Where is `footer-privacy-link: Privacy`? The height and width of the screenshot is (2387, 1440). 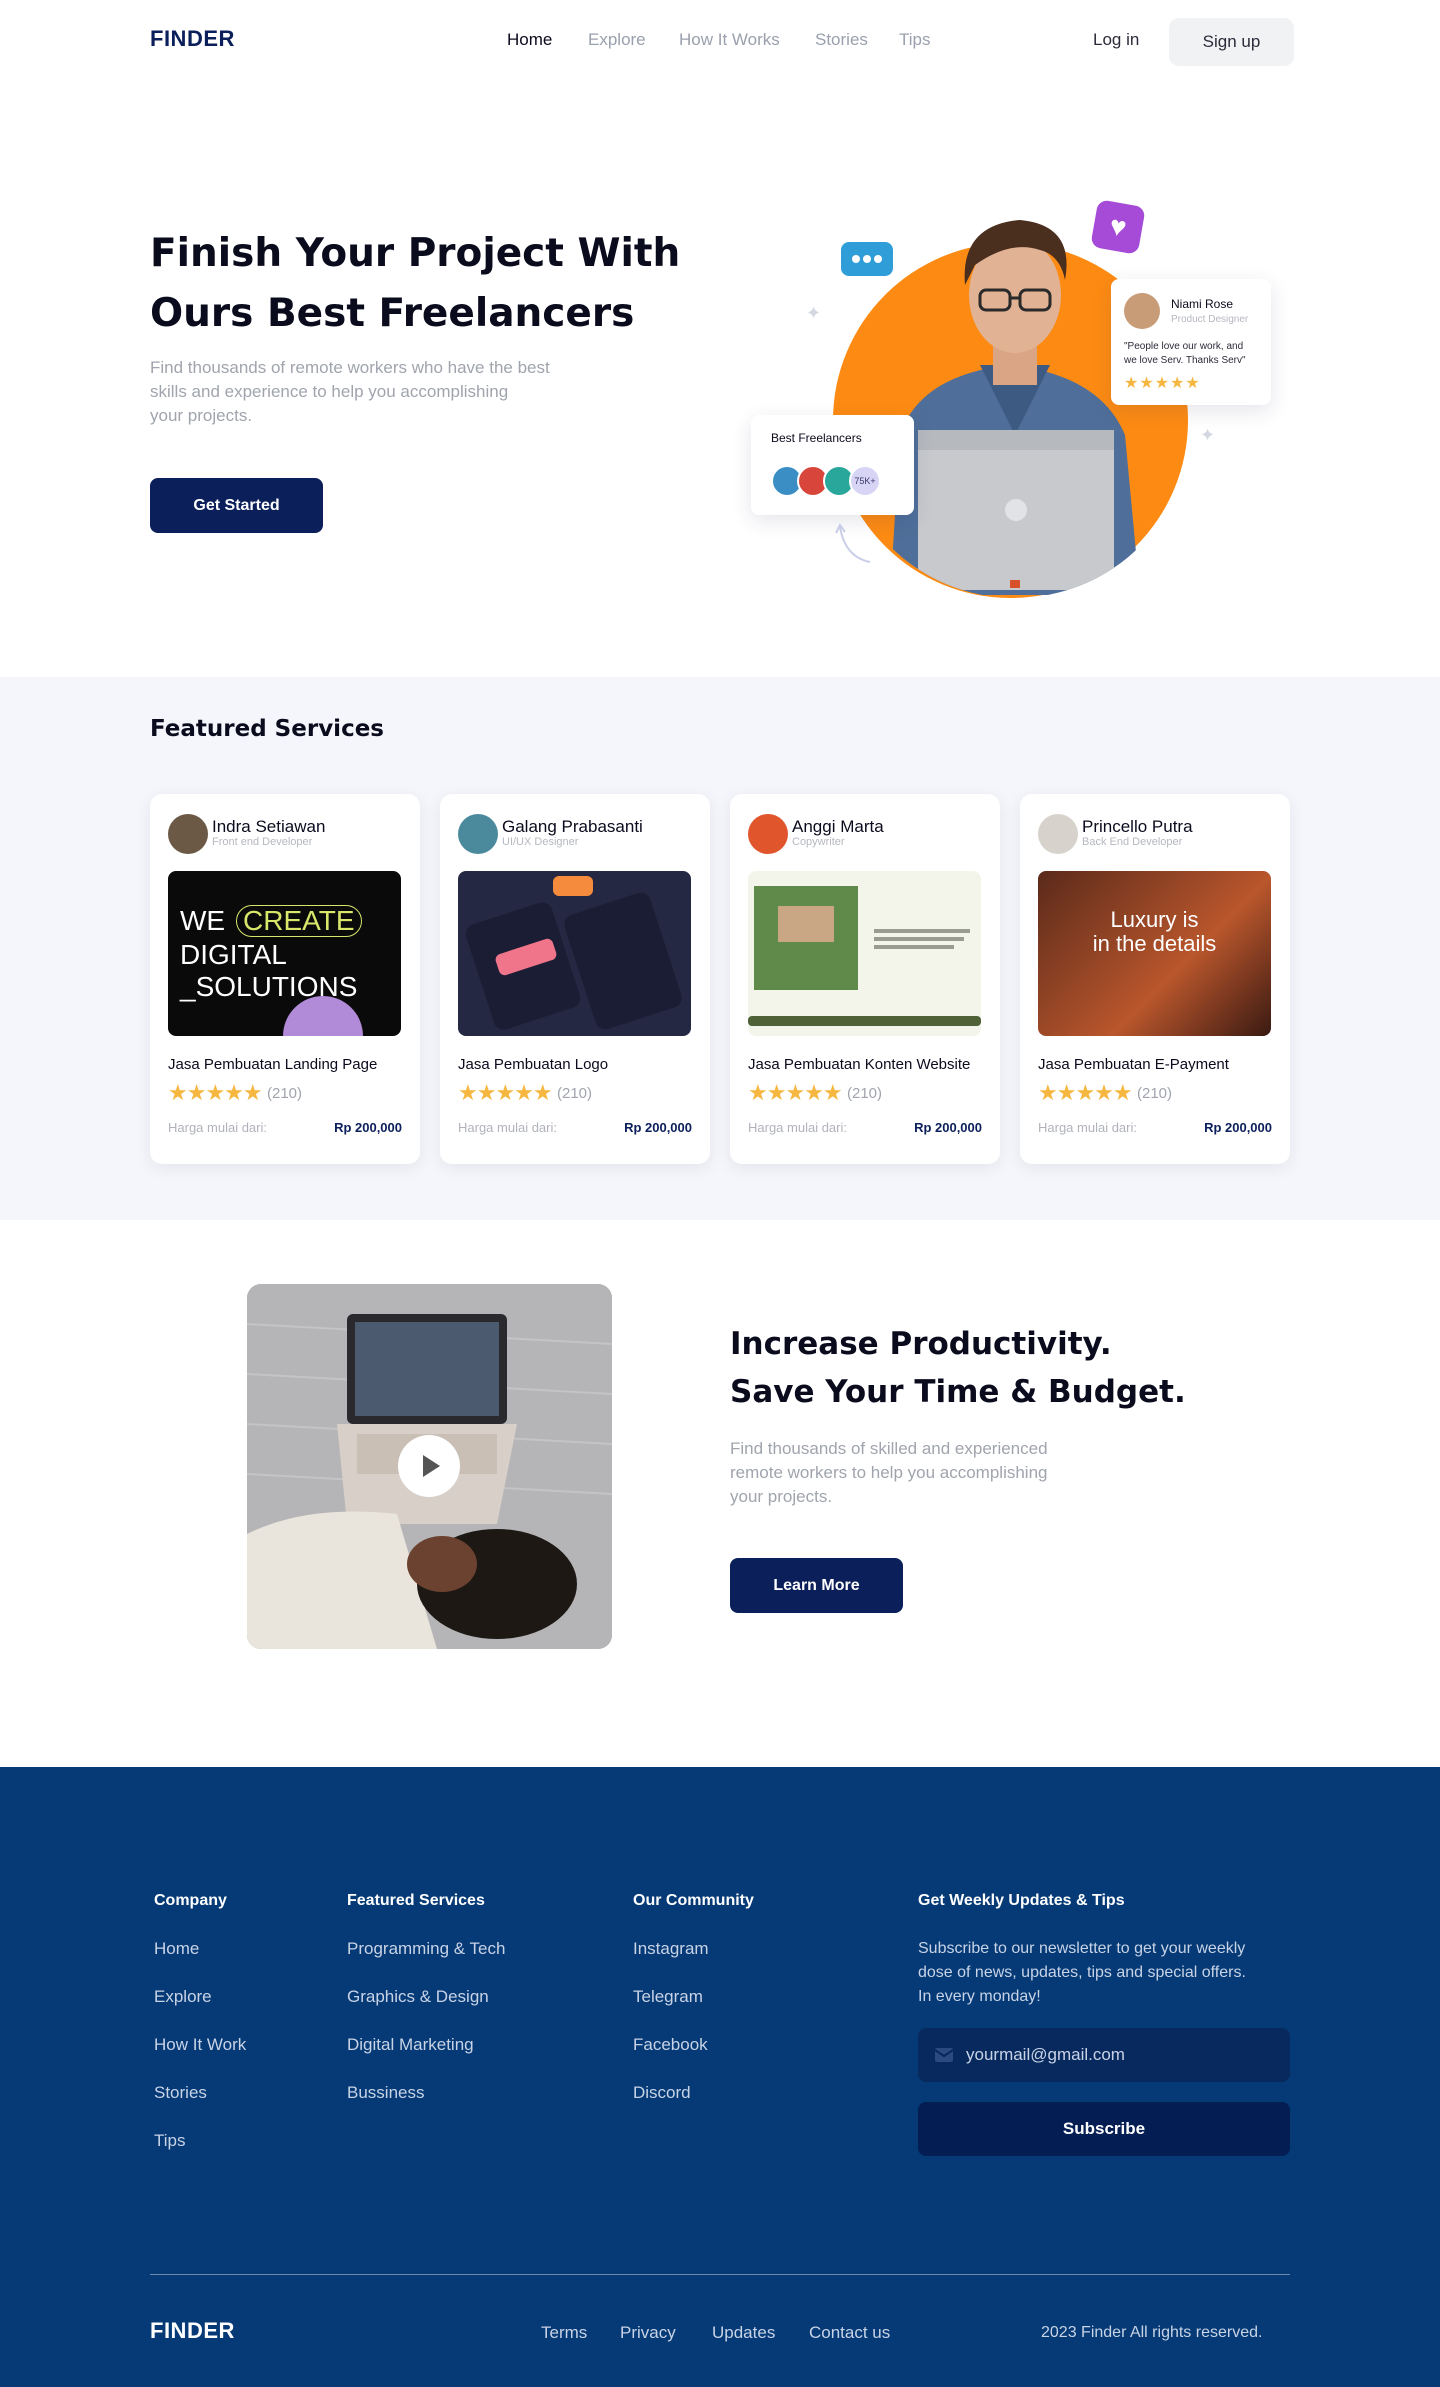
footer-privacy-link: Privacy is located at coordinates (648, 2333).